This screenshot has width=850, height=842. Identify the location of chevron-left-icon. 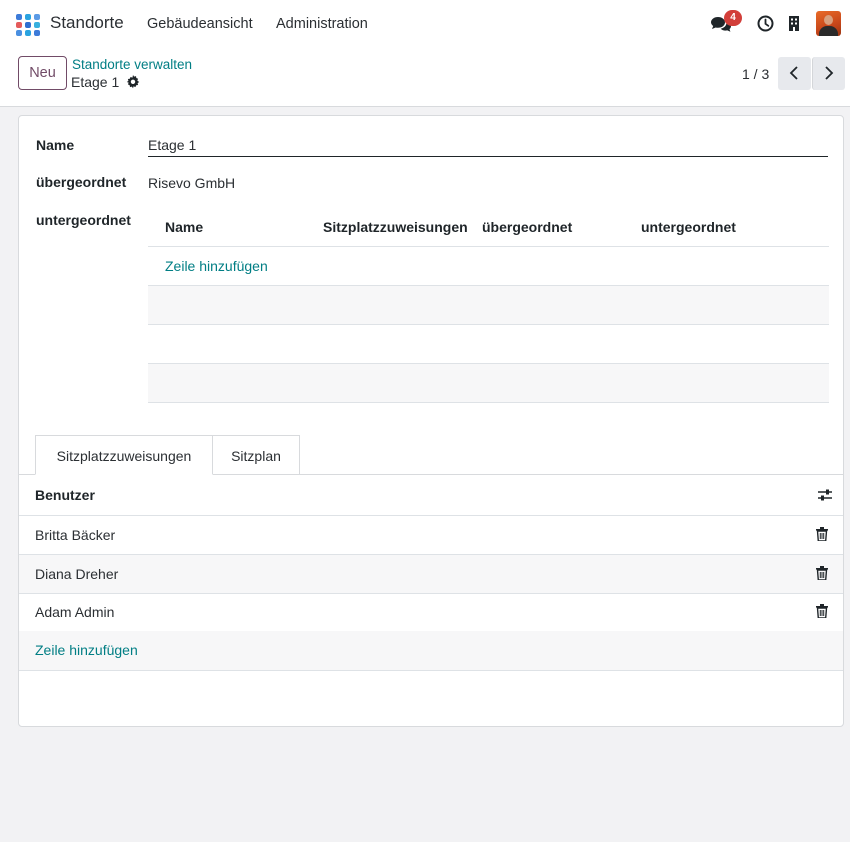
(793, 73).